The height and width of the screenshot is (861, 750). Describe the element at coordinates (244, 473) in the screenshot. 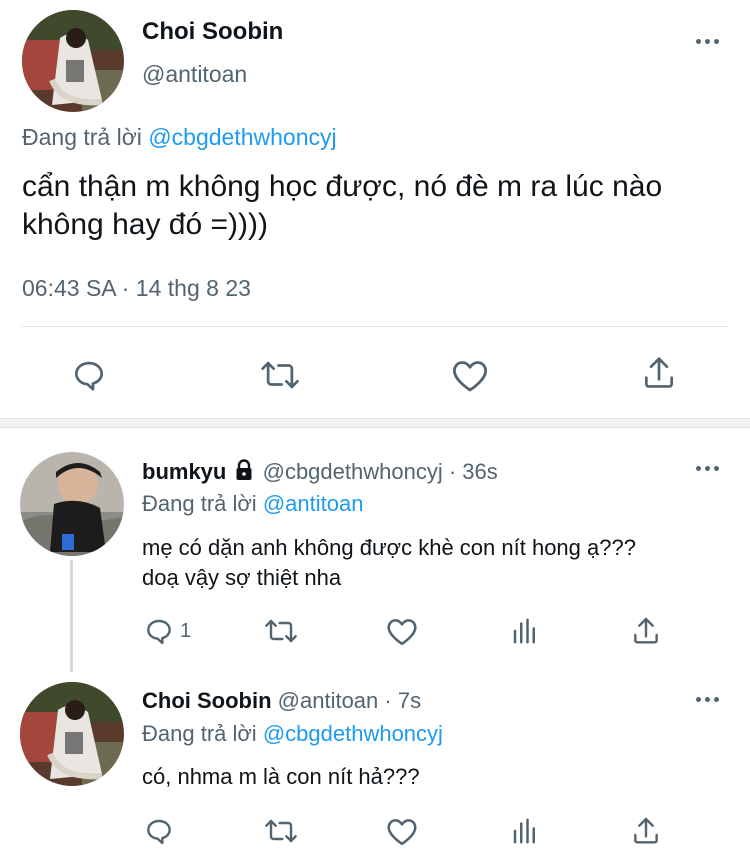

I see `lock-icon` at that location.